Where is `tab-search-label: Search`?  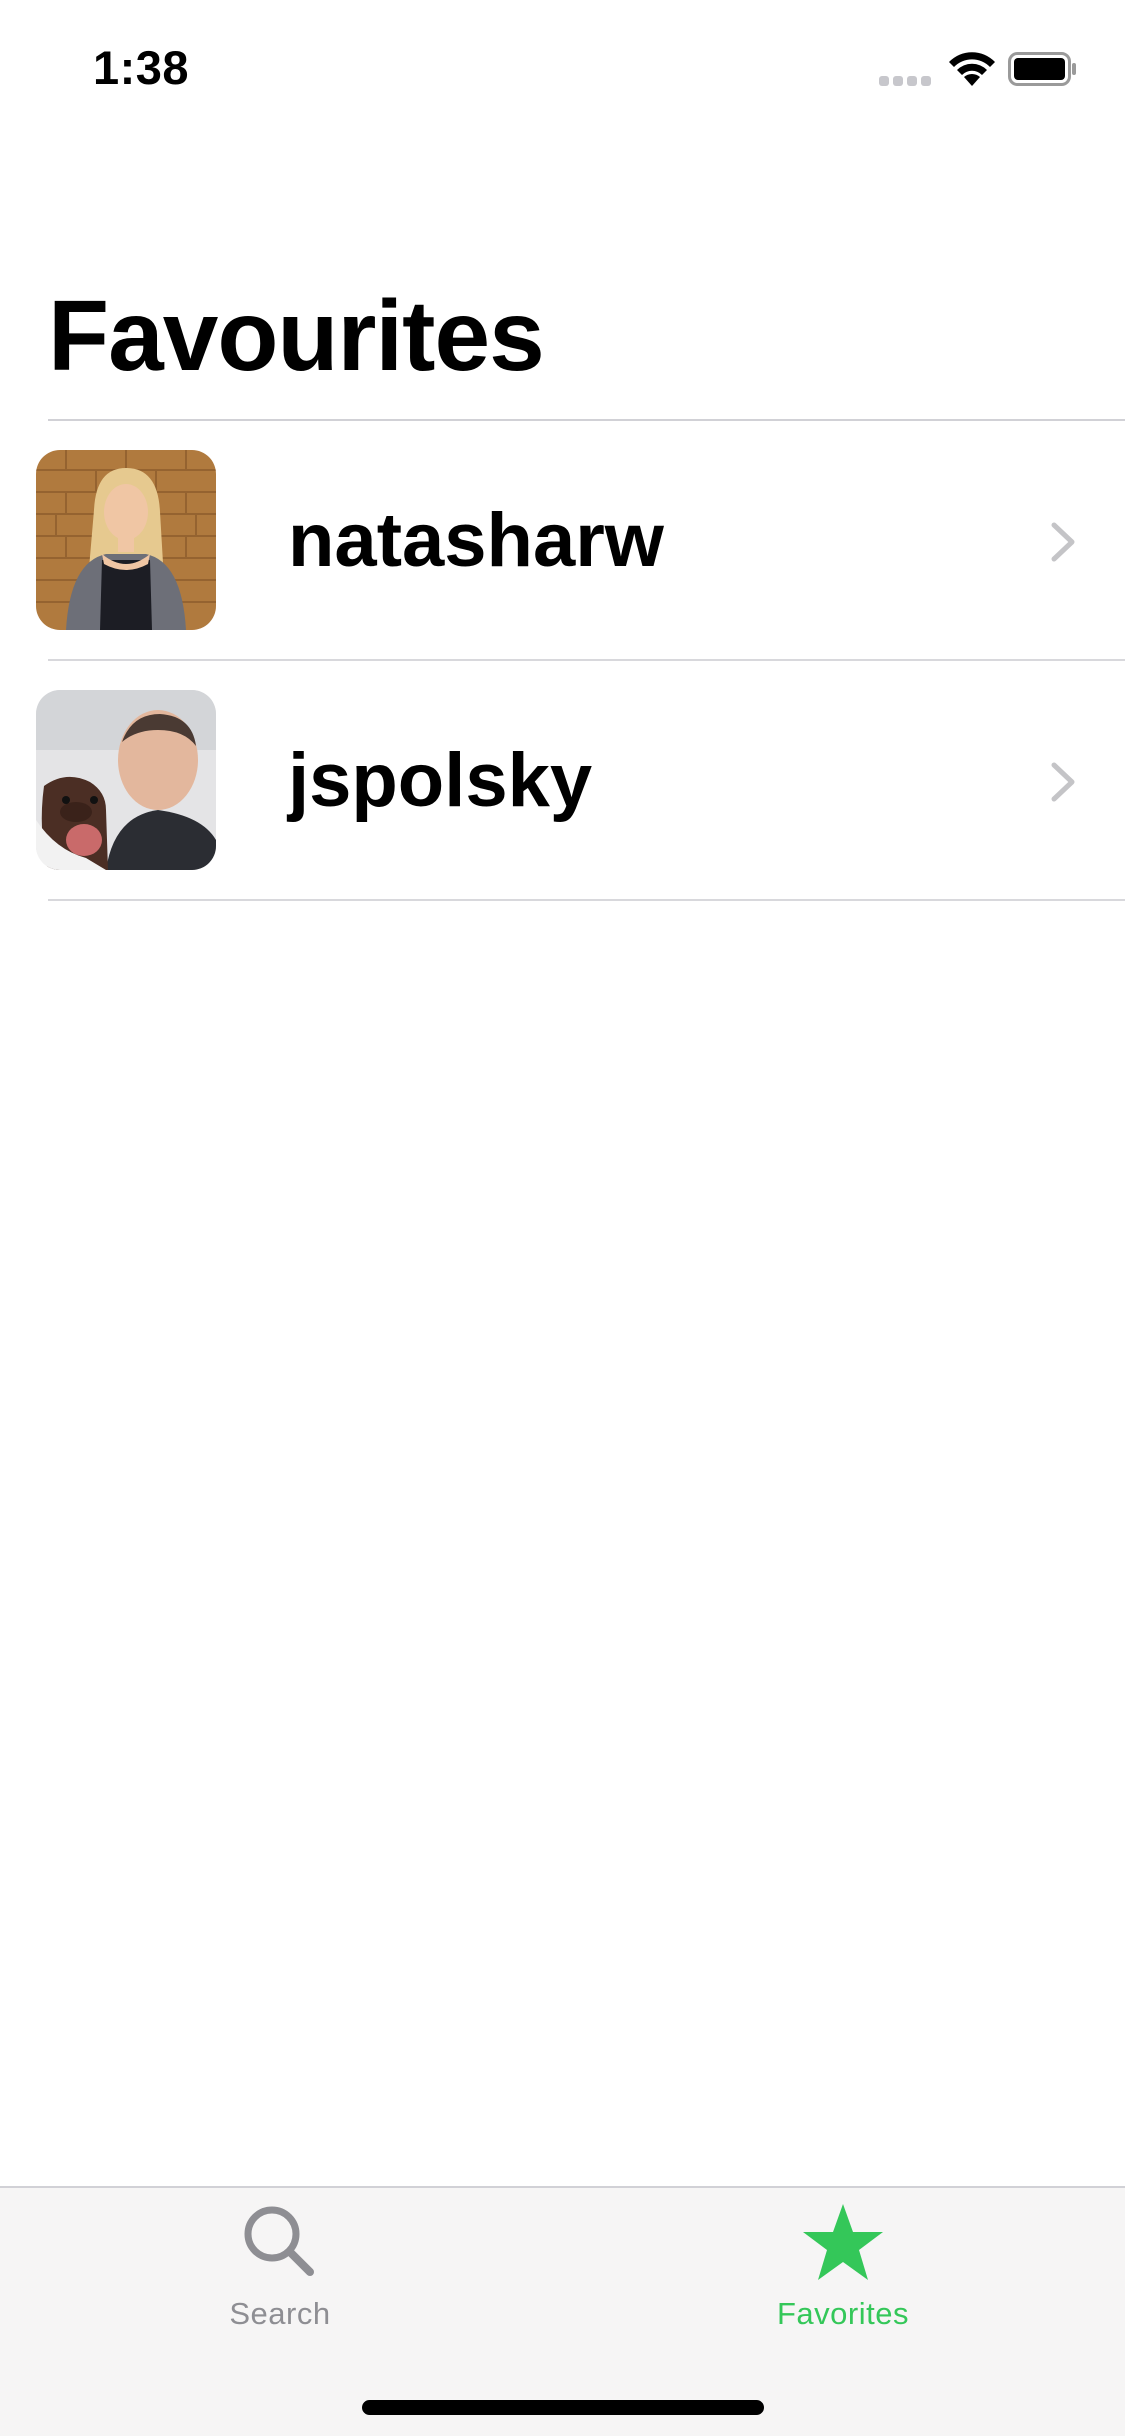
tab-search-label: Search is located at coordinates (280, 2313).